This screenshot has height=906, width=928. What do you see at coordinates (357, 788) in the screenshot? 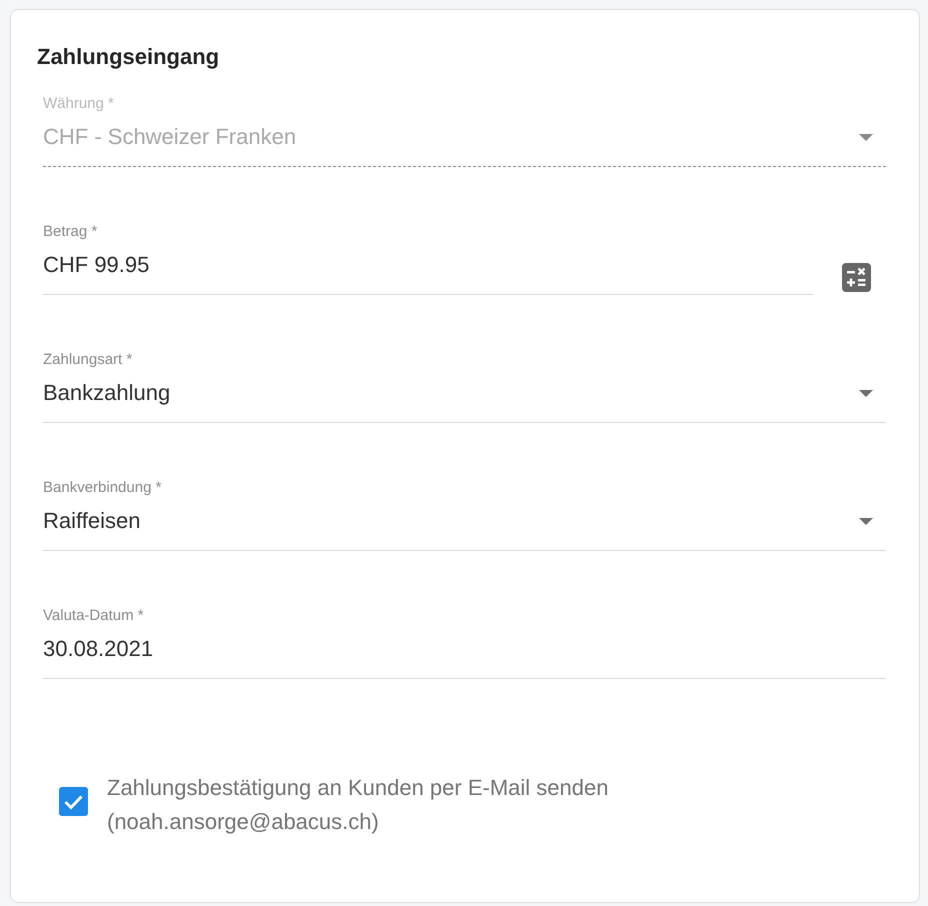
I see `checkbox-label: Zahlungsbestätigung an Kunden per E-Mail senden` at bounding box center [357, 788].